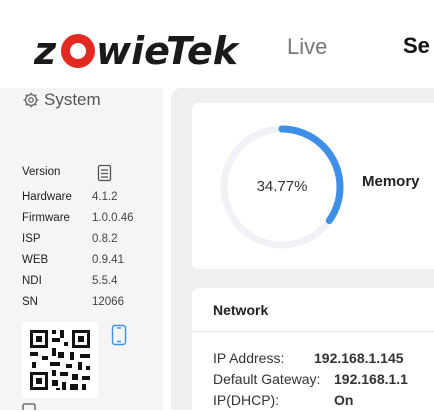  I want to click on info-key: Version, so click(41, 172).